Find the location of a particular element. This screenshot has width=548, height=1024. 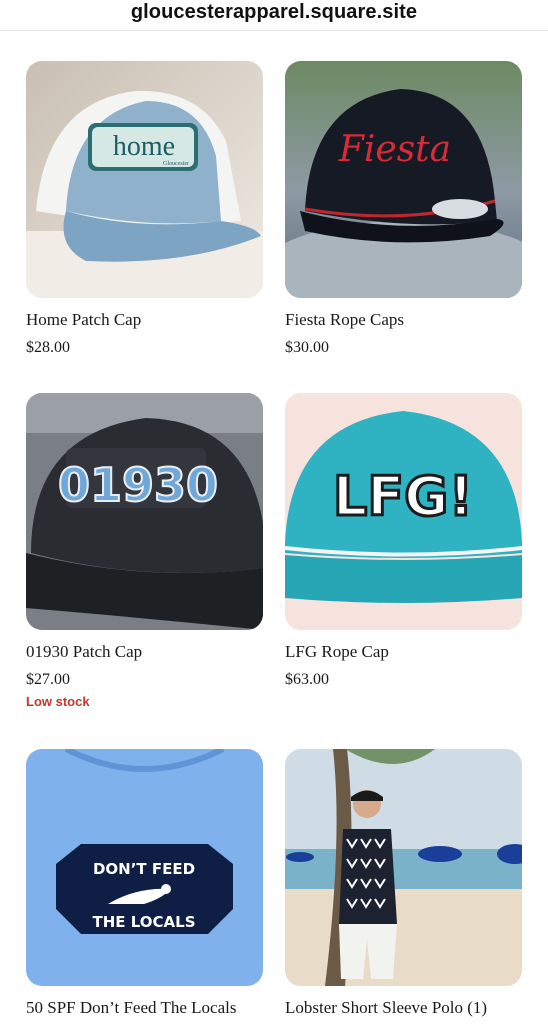

product-image: Fiesta is located at coordinates (403, 179).